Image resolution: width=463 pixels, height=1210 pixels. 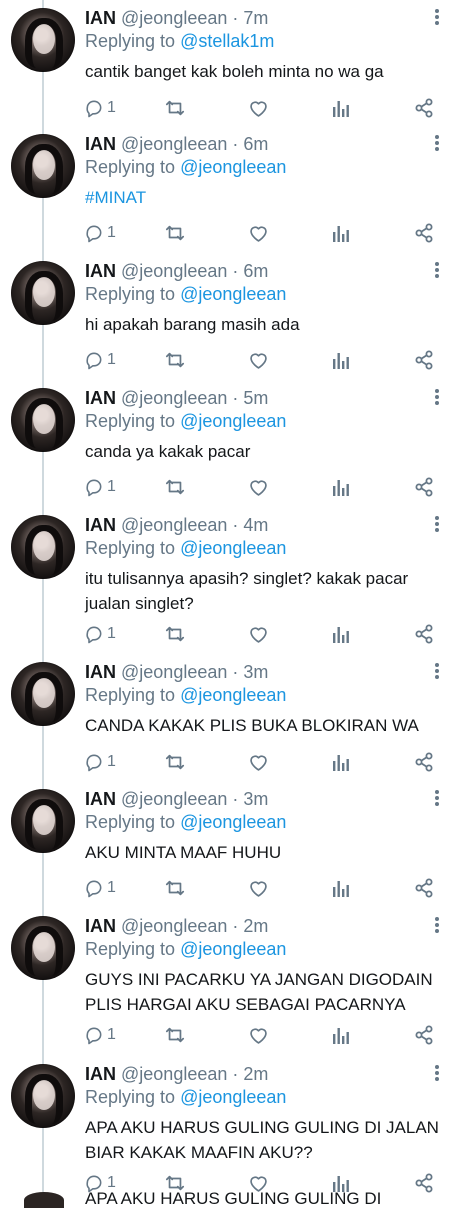 What do you see at coordinates (250, 525) in the screenshot?
I see `timestamp: · 4m` at bounding box center [250, 525].